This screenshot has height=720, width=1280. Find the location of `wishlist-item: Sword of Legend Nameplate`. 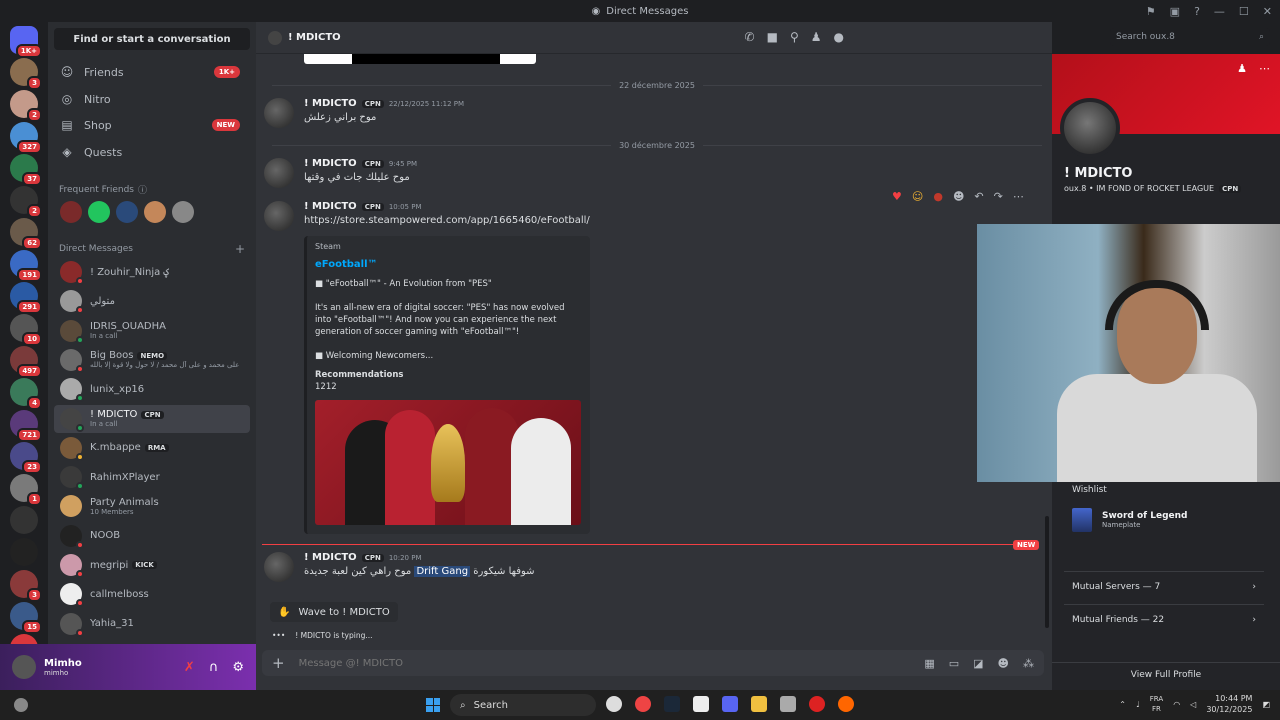

wishlist-item: Sword of Legend Nameplate is located at coordinates (1162, 520).